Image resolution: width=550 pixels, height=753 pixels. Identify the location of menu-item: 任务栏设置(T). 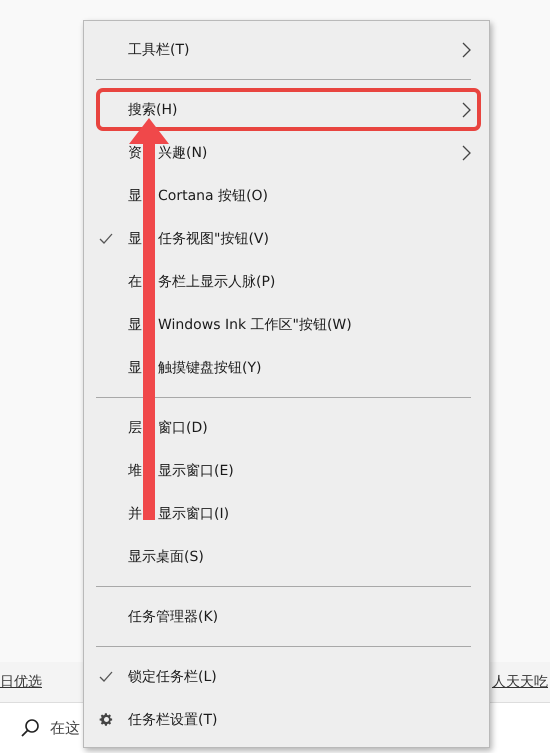
(286, 719).